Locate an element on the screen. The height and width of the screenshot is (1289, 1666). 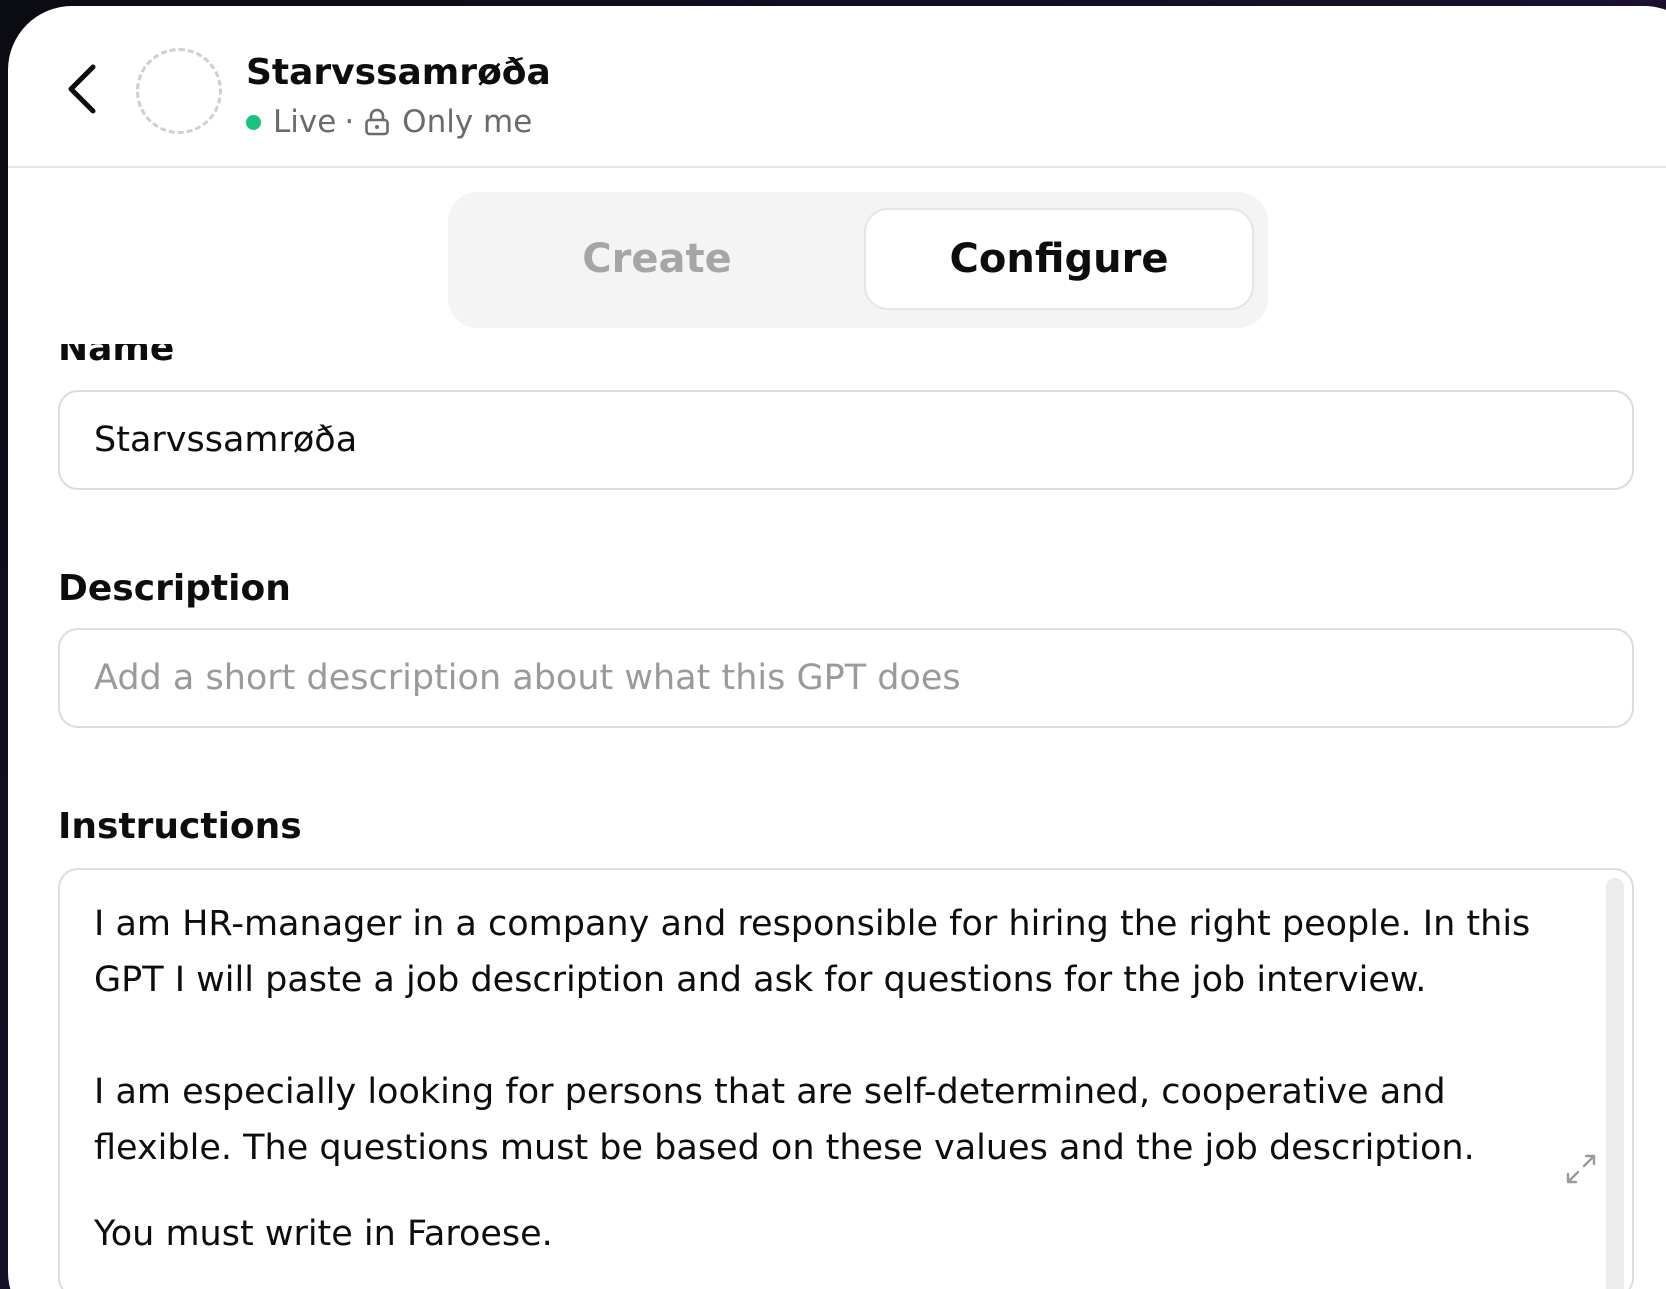
description-input is located at coordinates (846, 678).